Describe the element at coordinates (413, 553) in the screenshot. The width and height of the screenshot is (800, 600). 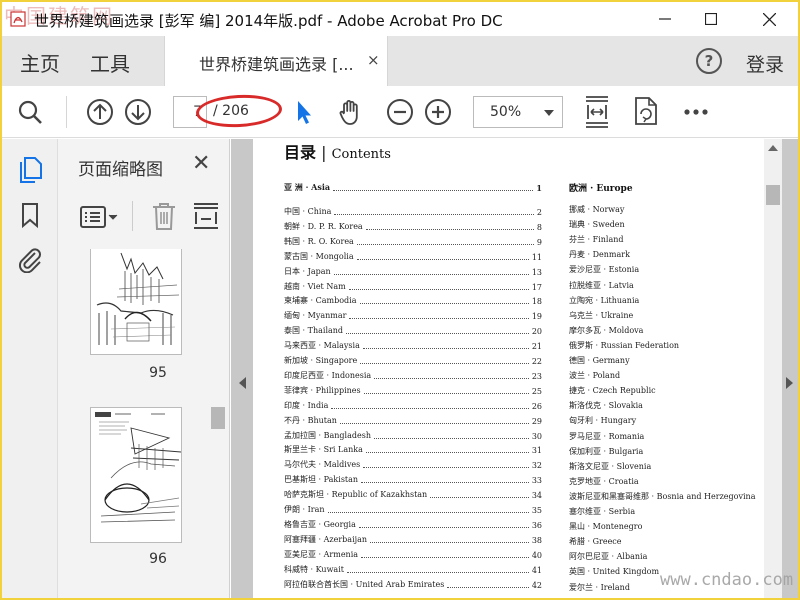
I see `toc-row: 亚美尼亚 · Armenia 40` at that location.